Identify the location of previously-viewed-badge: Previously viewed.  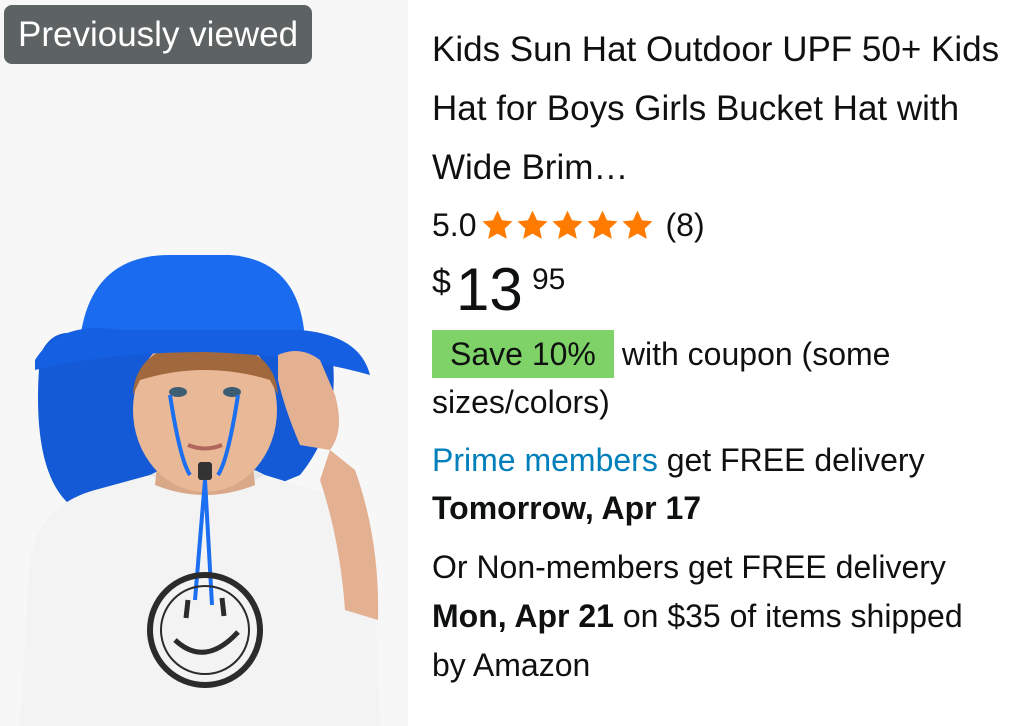
(158, 34).